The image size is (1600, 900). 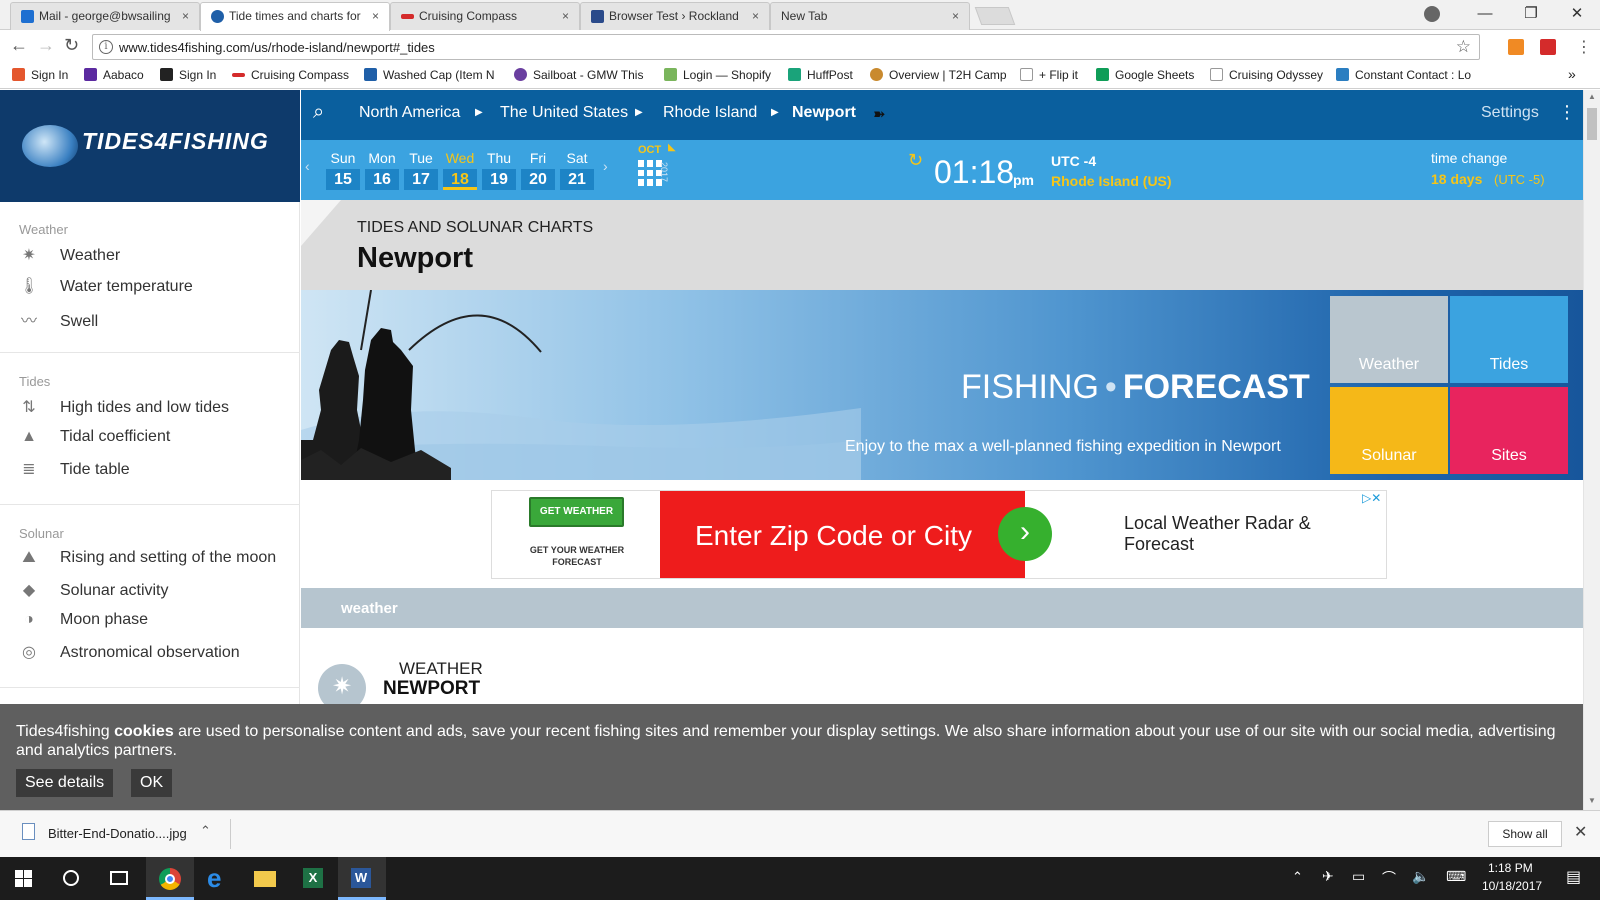 What do you see at coordinates (94, 590) in the screenshot?
I see `sidebar-item-solunar-activity: ◆ Solunar activity` at bounding box center [94, 590].